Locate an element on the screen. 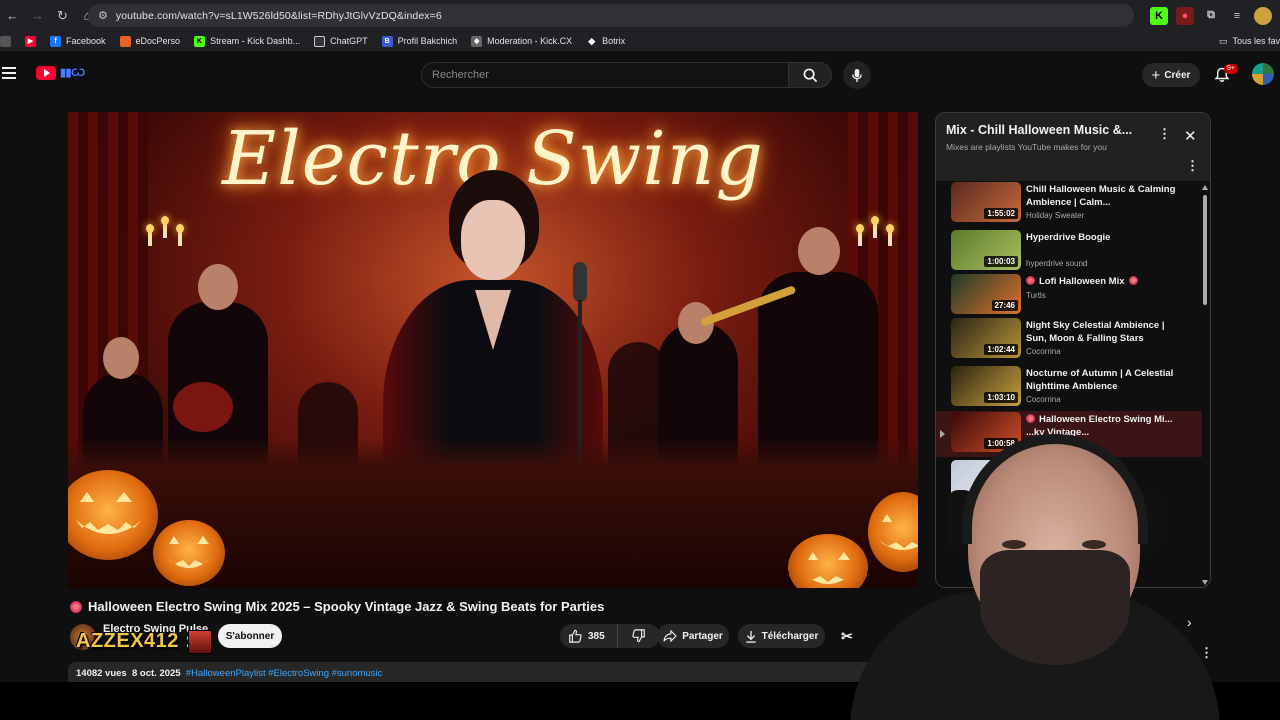 Image resolution: width=1280 pixels, height=720 pixels. playlist-item-channel: Holiday Sweater is located at coordinates (1055, 215).